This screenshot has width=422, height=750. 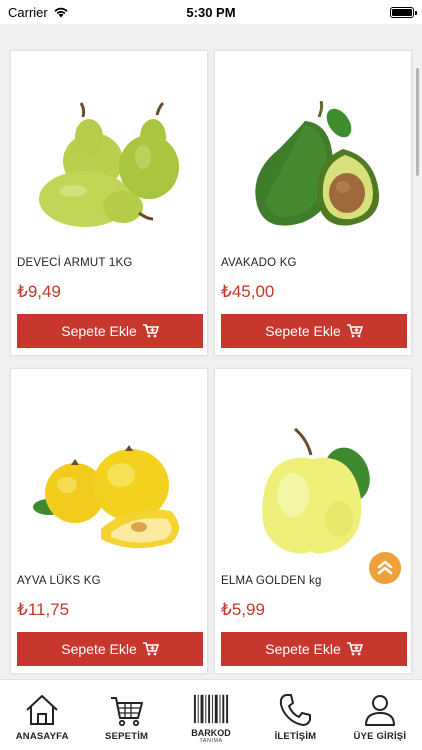 I want to click on avocado-image, so click(x=317, y=163).